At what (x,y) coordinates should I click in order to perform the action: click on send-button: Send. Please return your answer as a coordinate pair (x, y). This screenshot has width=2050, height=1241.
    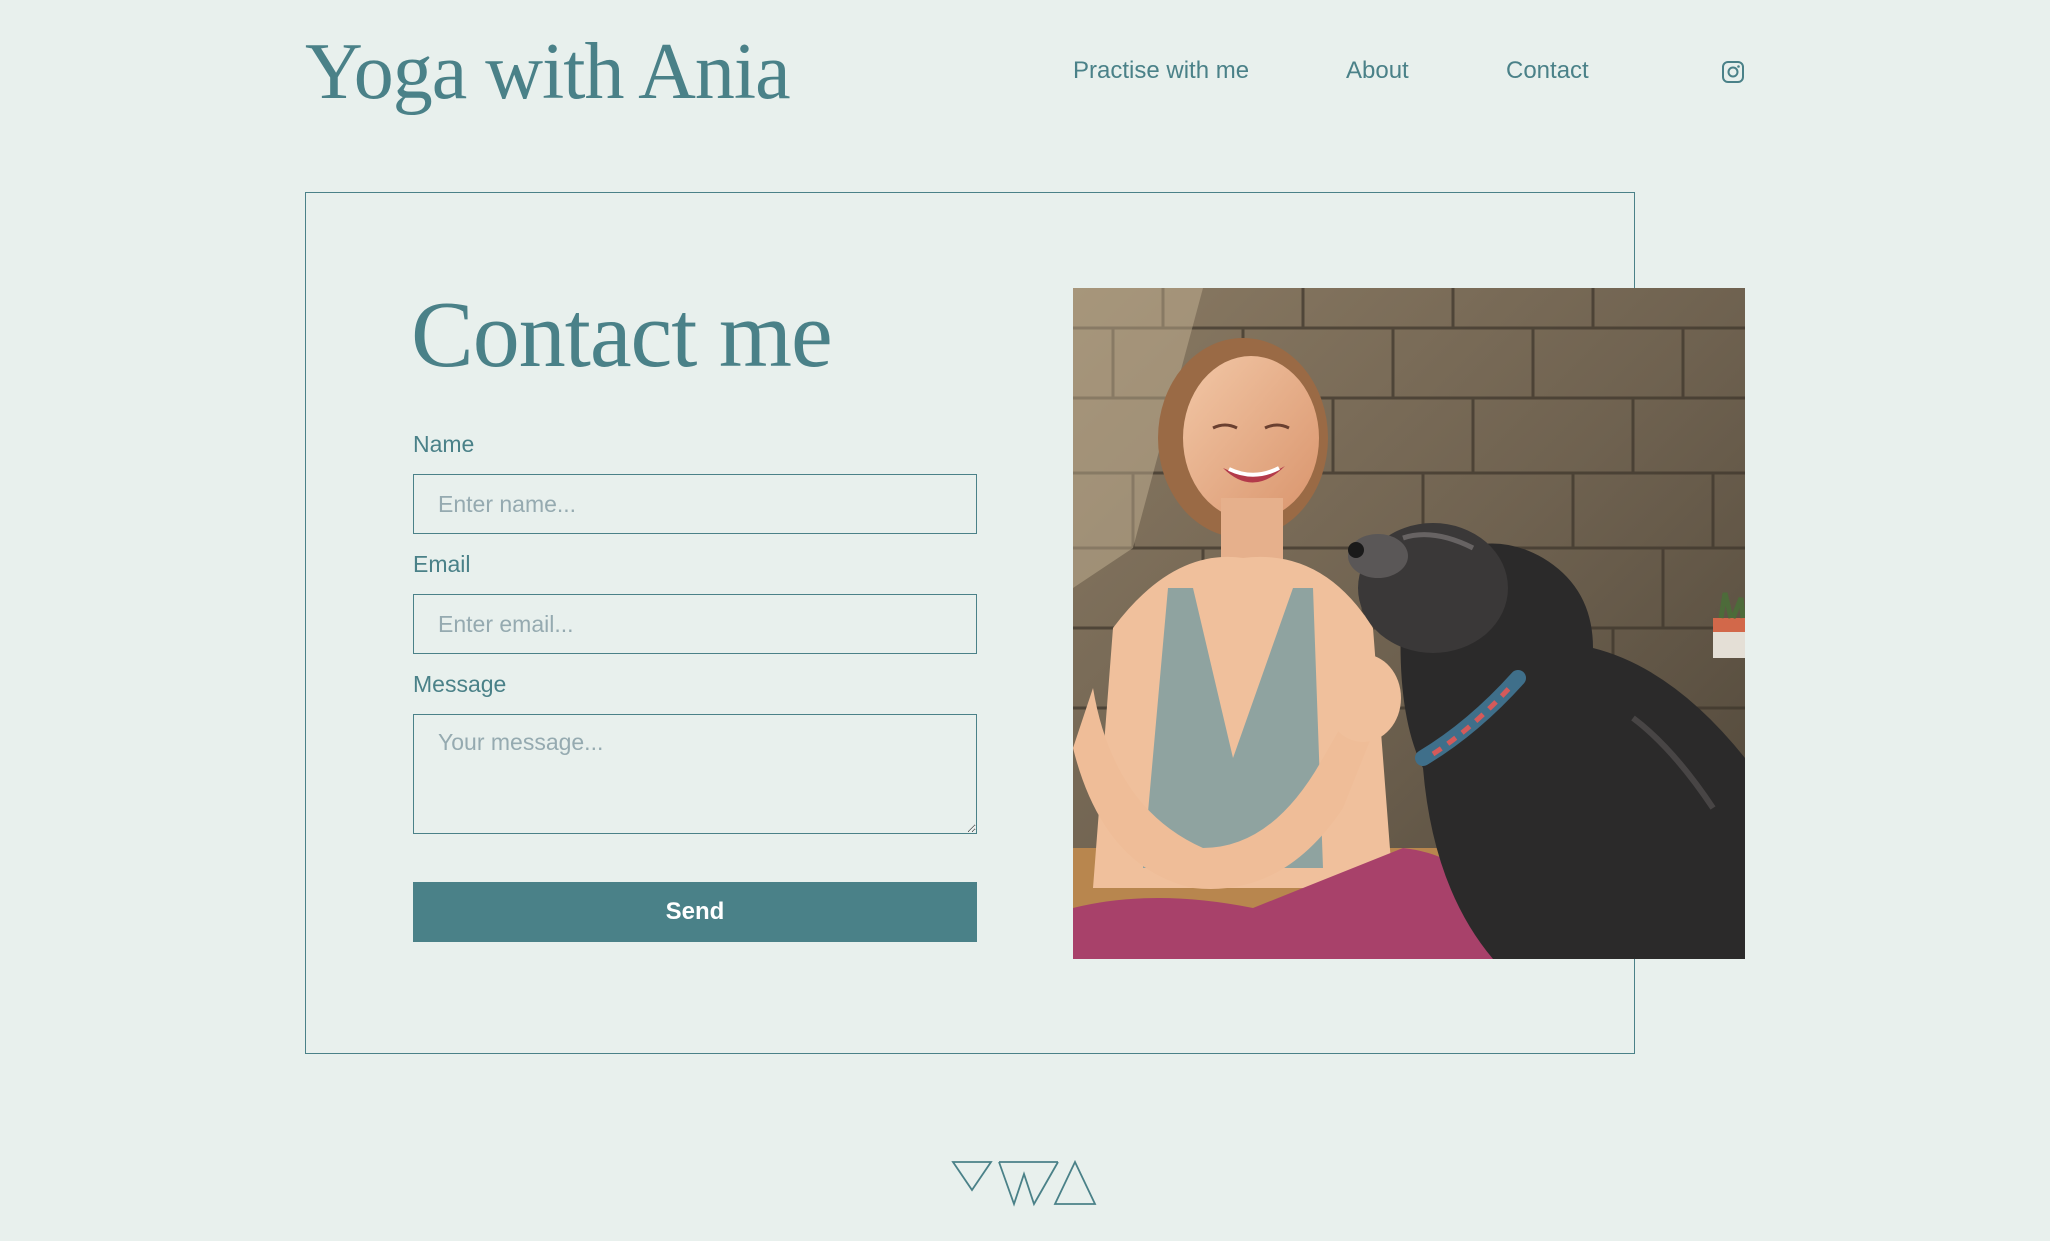
    Looking at the image, I should click on (695, 912).